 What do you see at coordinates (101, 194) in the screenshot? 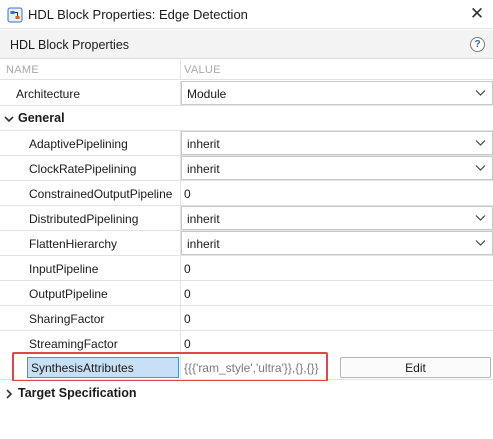
I see `property-label: ConstrainedOutputPipeline` at bounding box center [101, 194].